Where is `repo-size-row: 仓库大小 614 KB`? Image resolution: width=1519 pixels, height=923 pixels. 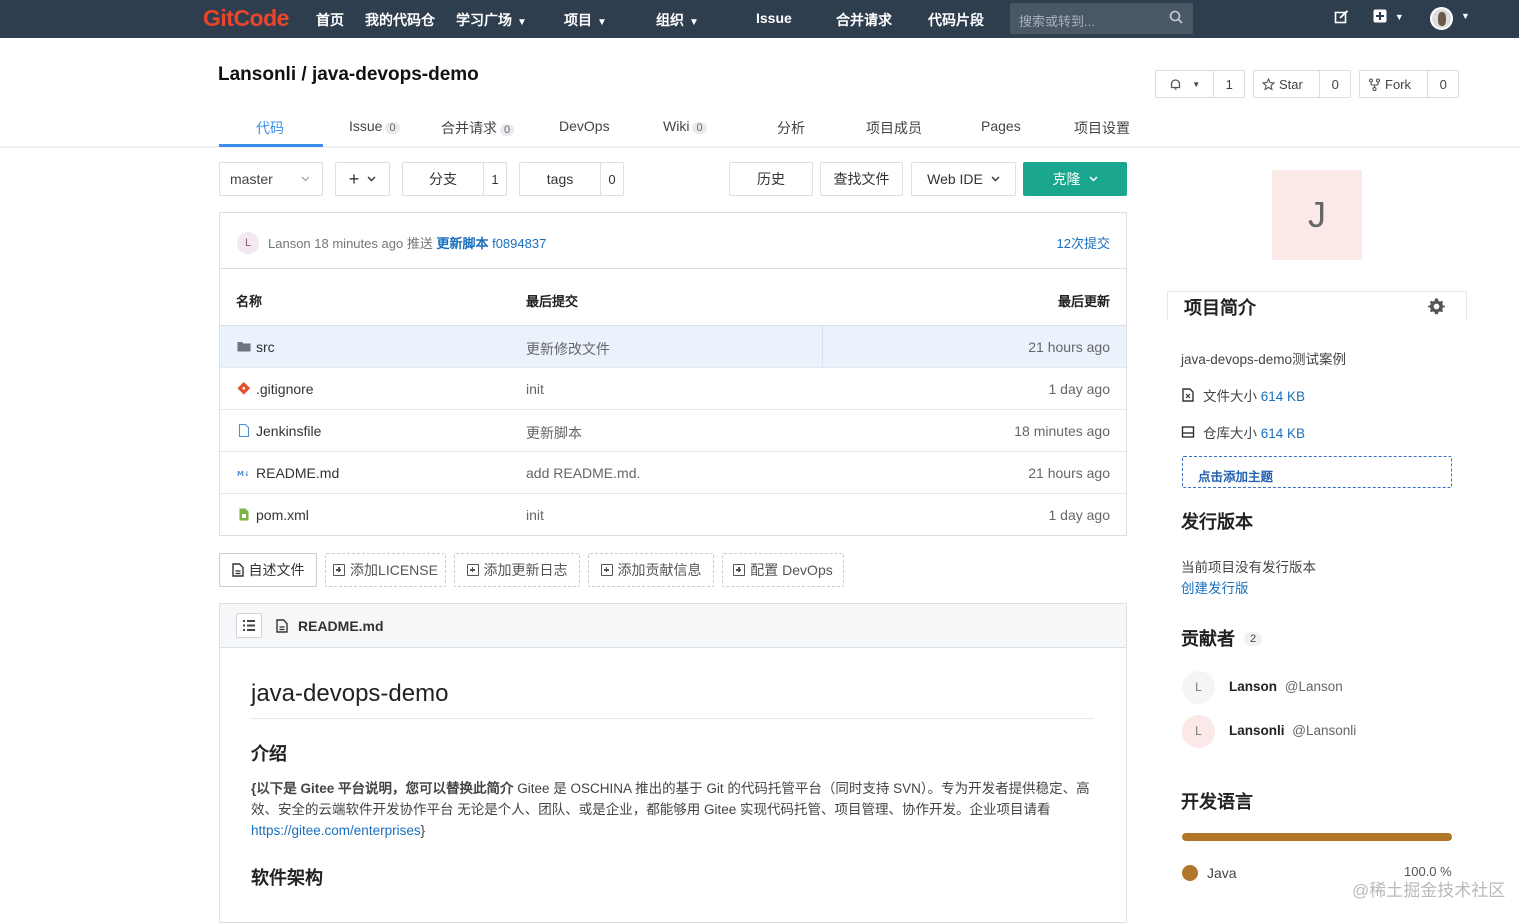
repo-size-row: 仓库大小 614 KB is located at coordinates (1243, 432).